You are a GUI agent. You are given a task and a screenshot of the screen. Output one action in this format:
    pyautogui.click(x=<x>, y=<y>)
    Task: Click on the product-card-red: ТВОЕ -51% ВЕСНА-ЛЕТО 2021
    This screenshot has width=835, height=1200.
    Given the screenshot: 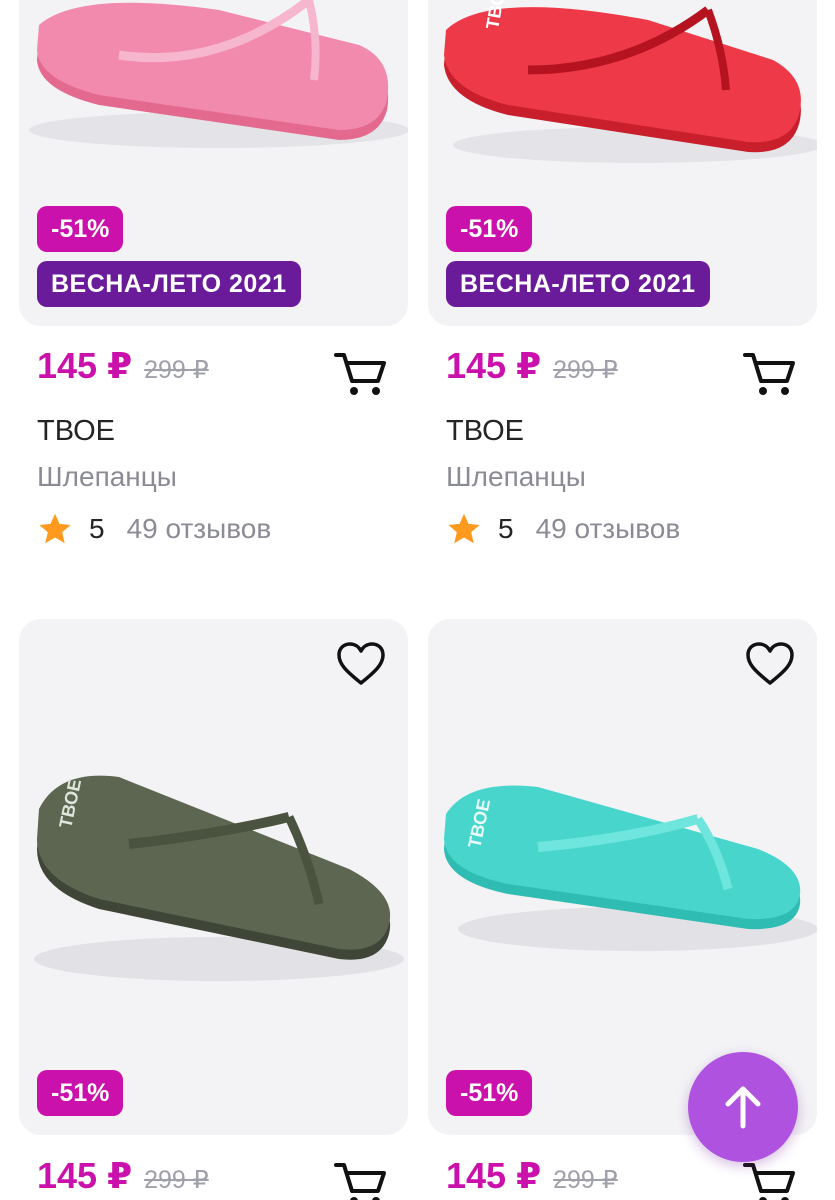 What is the action you would take?
    pyautogui.click(x=622, y=163)
    